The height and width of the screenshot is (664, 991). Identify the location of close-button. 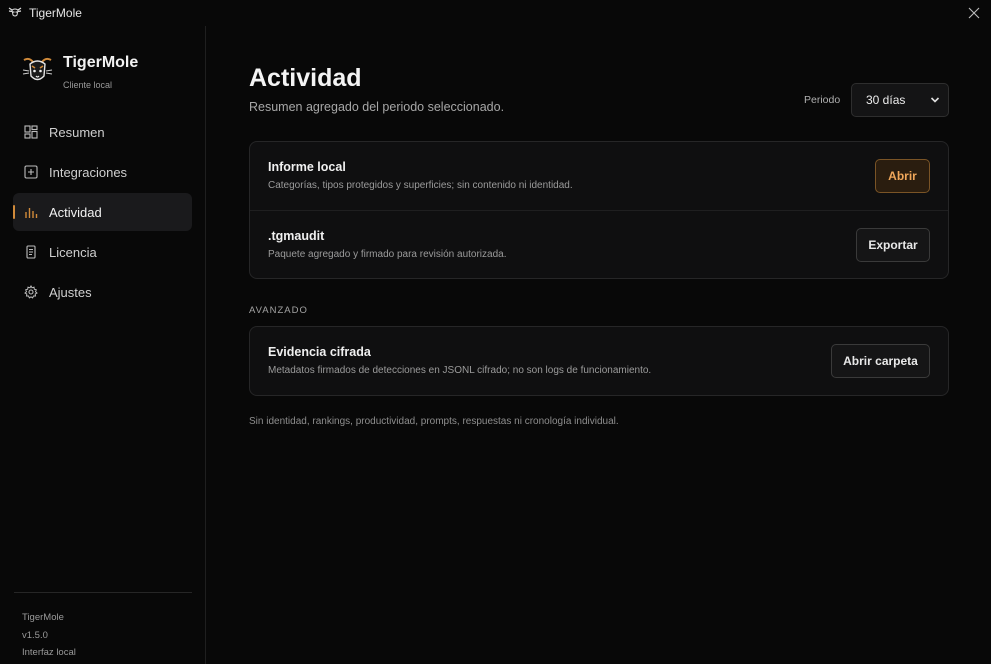
(974, 13).